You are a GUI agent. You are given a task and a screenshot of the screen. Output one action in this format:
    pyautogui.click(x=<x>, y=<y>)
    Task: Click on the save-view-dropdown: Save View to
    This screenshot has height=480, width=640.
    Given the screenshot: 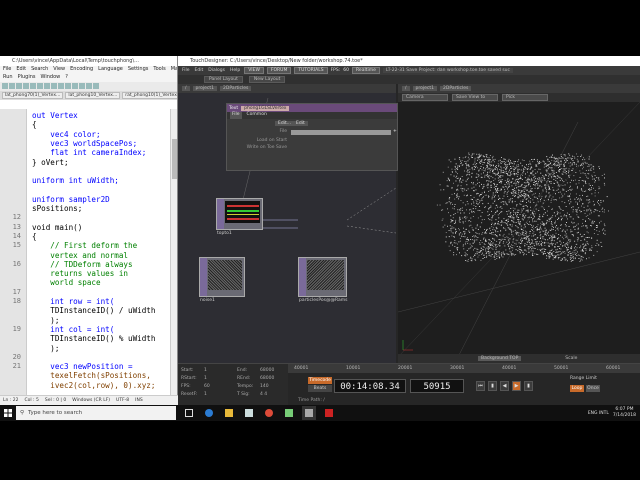 What is the action you would take?
    pyautogui.click(x=475, y=97)
    